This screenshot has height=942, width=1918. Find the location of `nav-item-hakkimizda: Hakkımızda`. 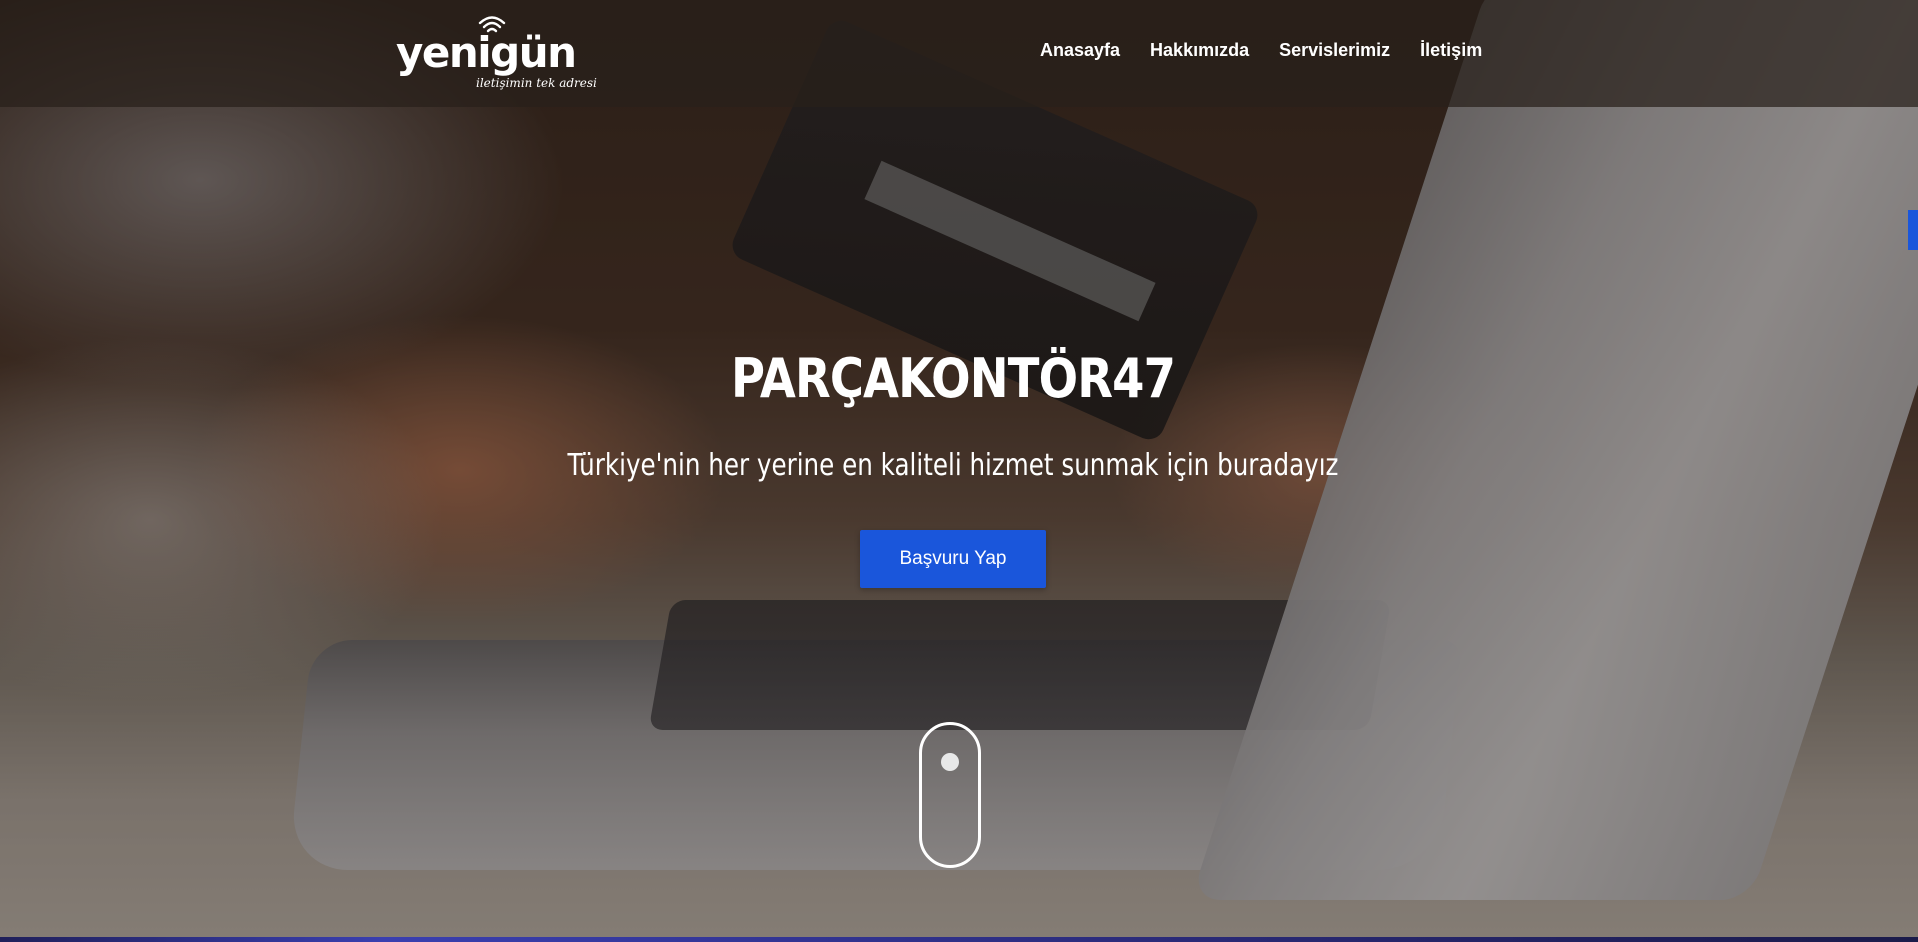

nav-item-hakkimizda: Hakkımızda is located at coordinates (1199, 50).